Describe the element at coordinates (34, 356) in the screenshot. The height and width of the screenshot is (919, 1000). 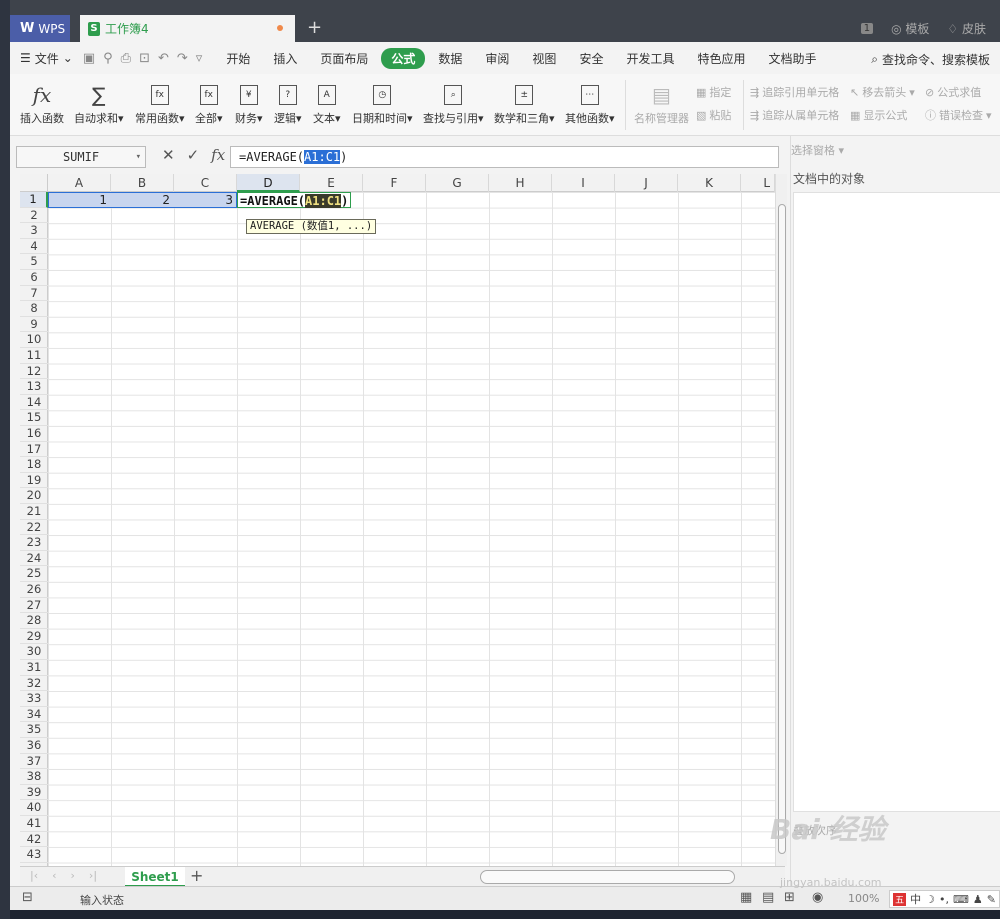
I see `row-header: 11` at that location.